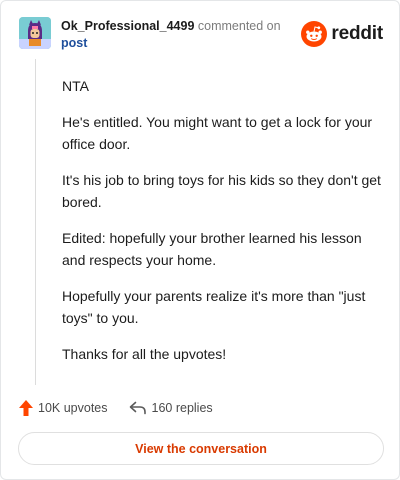 This screenshot has height=480, width=400. Describe the element at coordinates (26, 408) in the screenshot. I see `upvote-arrow-icon` at that location.